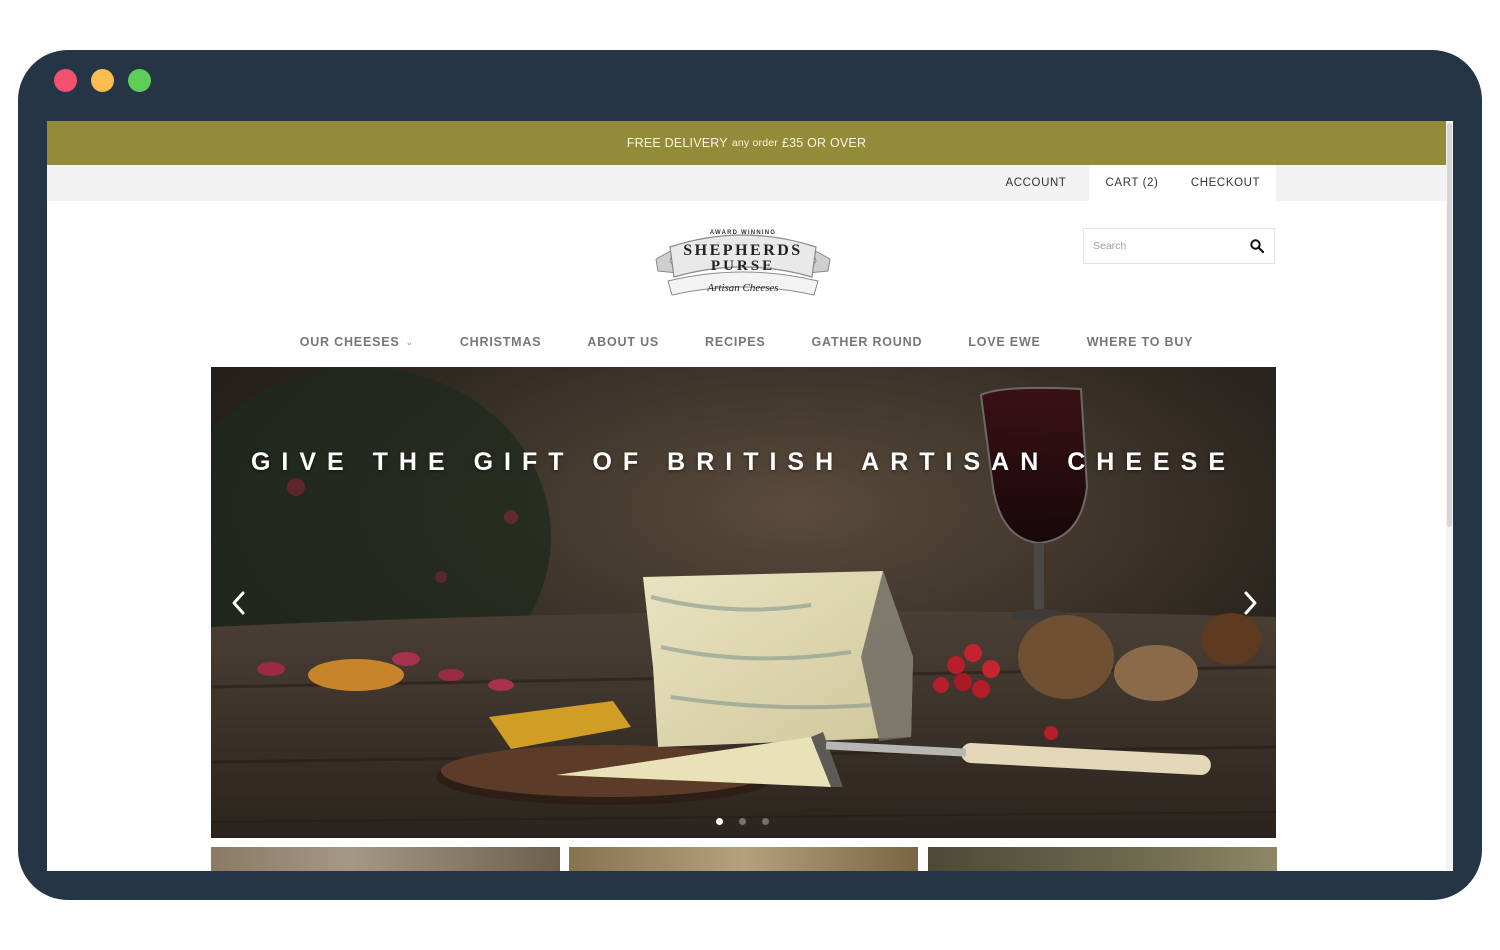 The width and height of the screenshot is (1500, 950). I want to click on promo-banner: FREE DELIVERY any order £35 OR OVER, so click(746, 143).